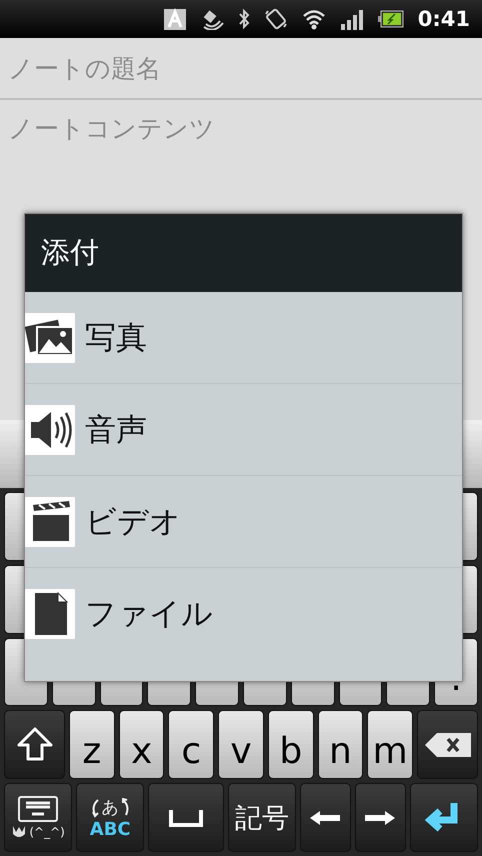  Describe the element at coordinates (243, 253) in the screenshot. I see `dialog-title: 添付` at that location.